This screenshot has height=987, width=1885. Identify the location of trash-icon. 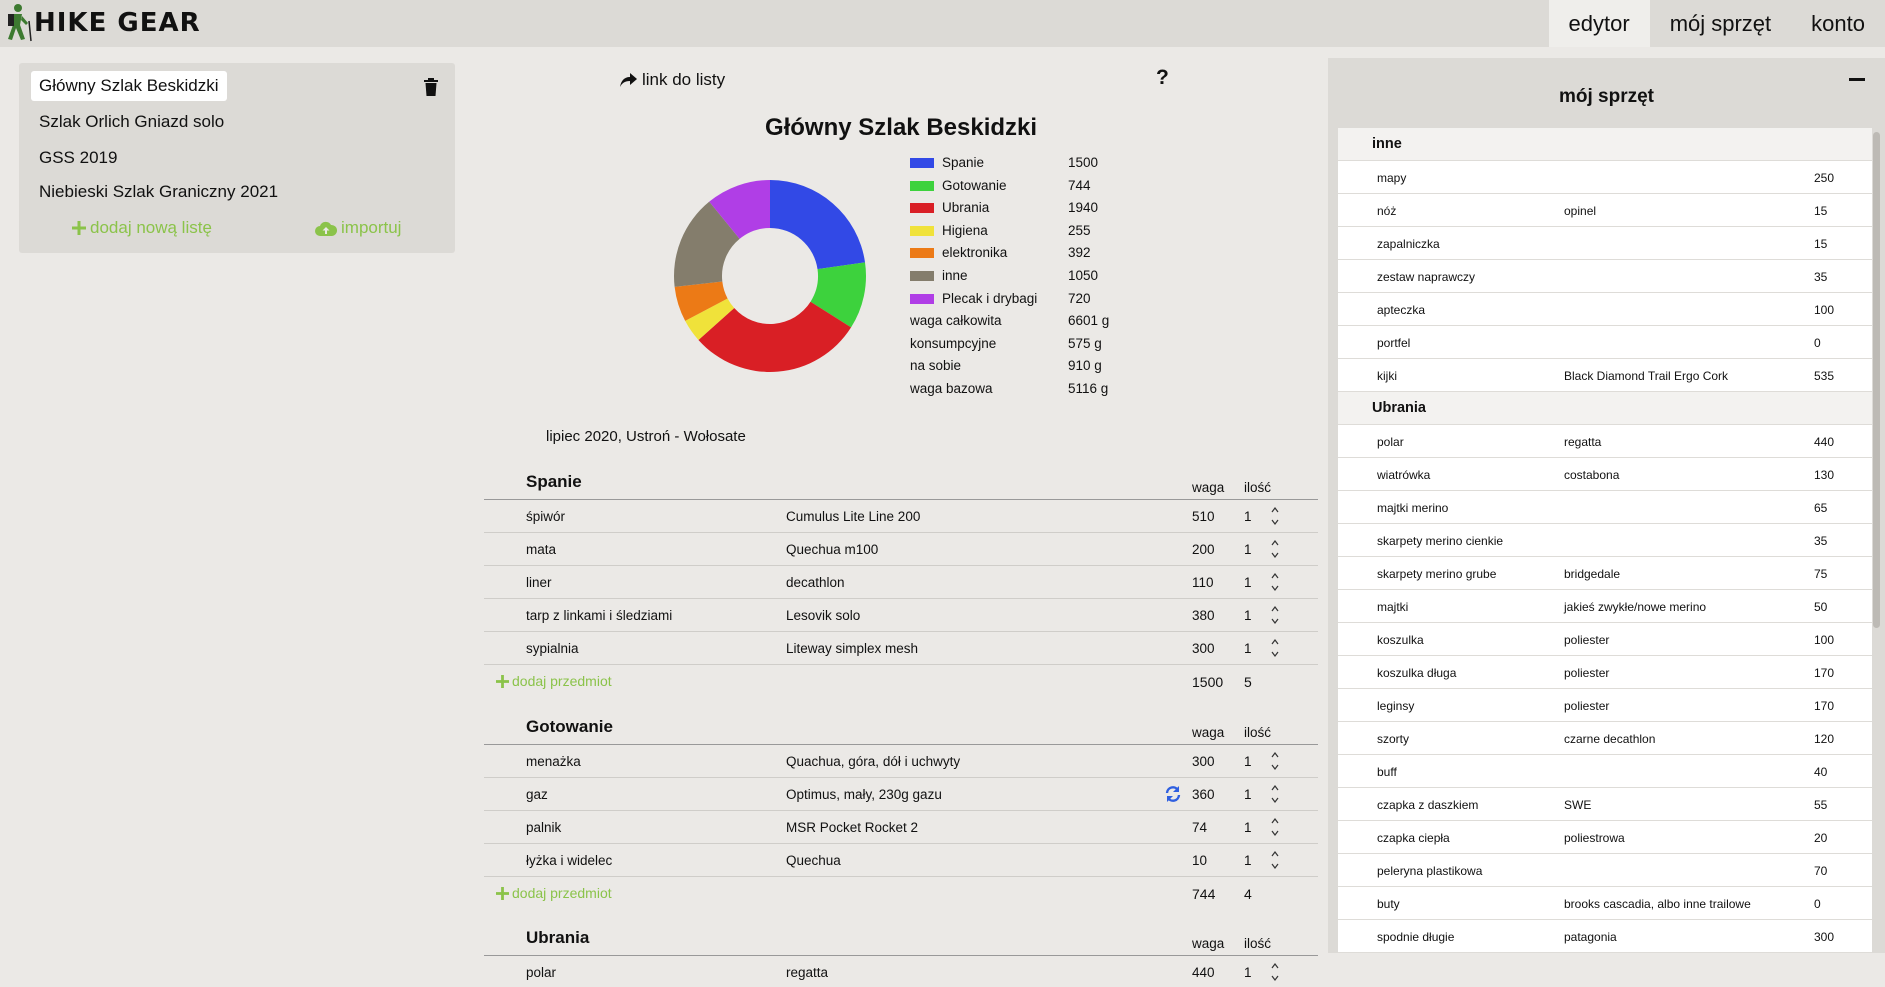
(431, 87).